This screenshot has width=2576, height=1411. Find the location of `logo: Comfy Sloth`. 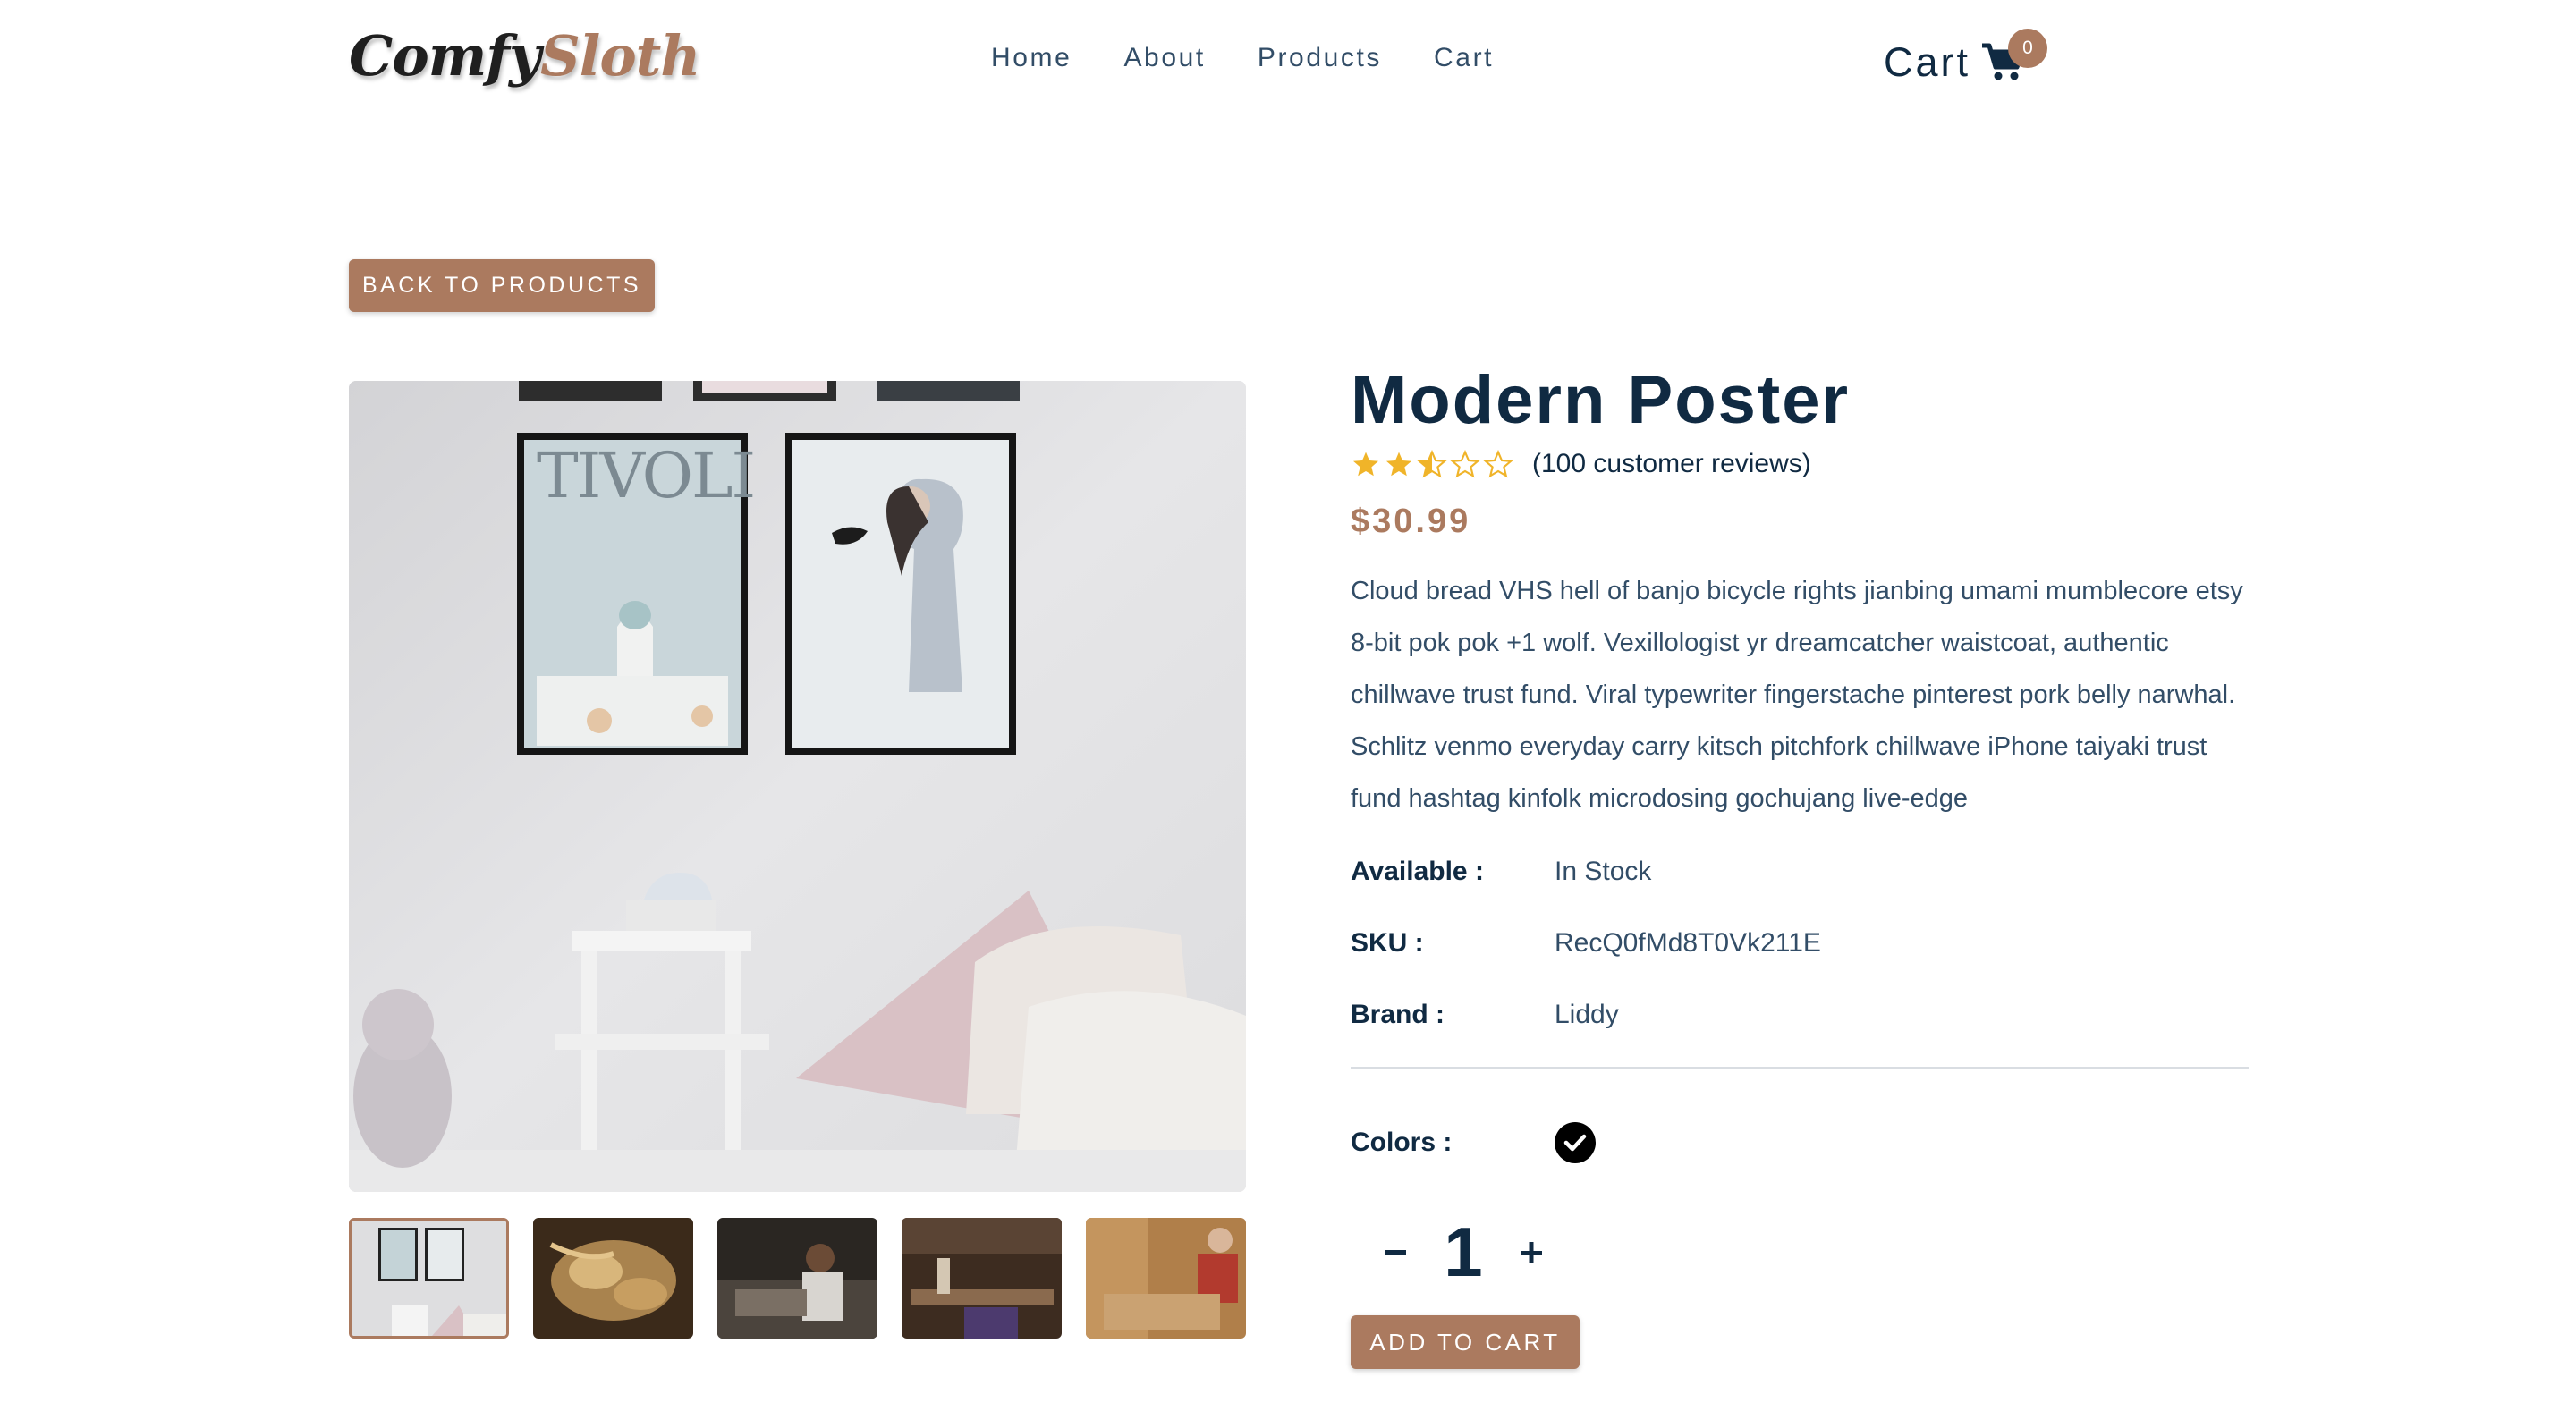

logo: Comfy Sloth is located at coordinates (524, 61).